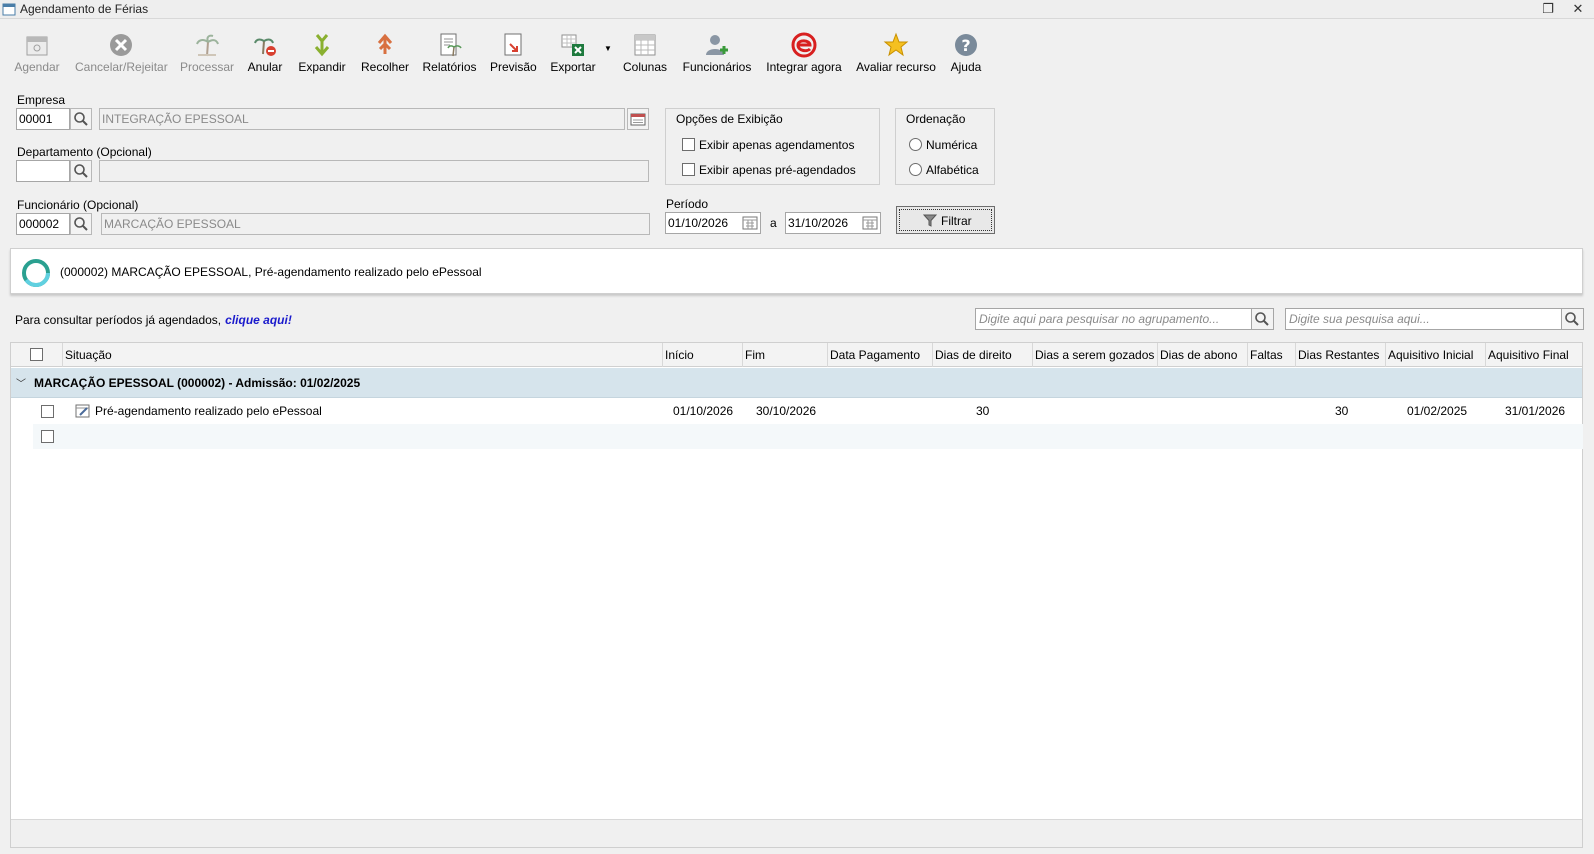 Image resolution: width=1594 pixels, height=854 pixels. What do you see at coordinates (513, 44) in the screenshot?
I see `preview-icon` at bounding box center [513, 44].